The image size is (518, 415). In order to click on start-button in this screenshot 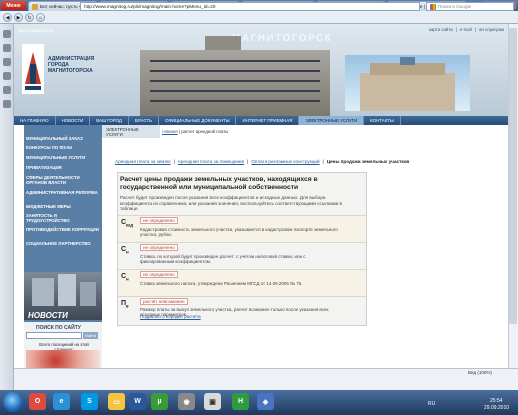, I will do `click(13, 402)`.